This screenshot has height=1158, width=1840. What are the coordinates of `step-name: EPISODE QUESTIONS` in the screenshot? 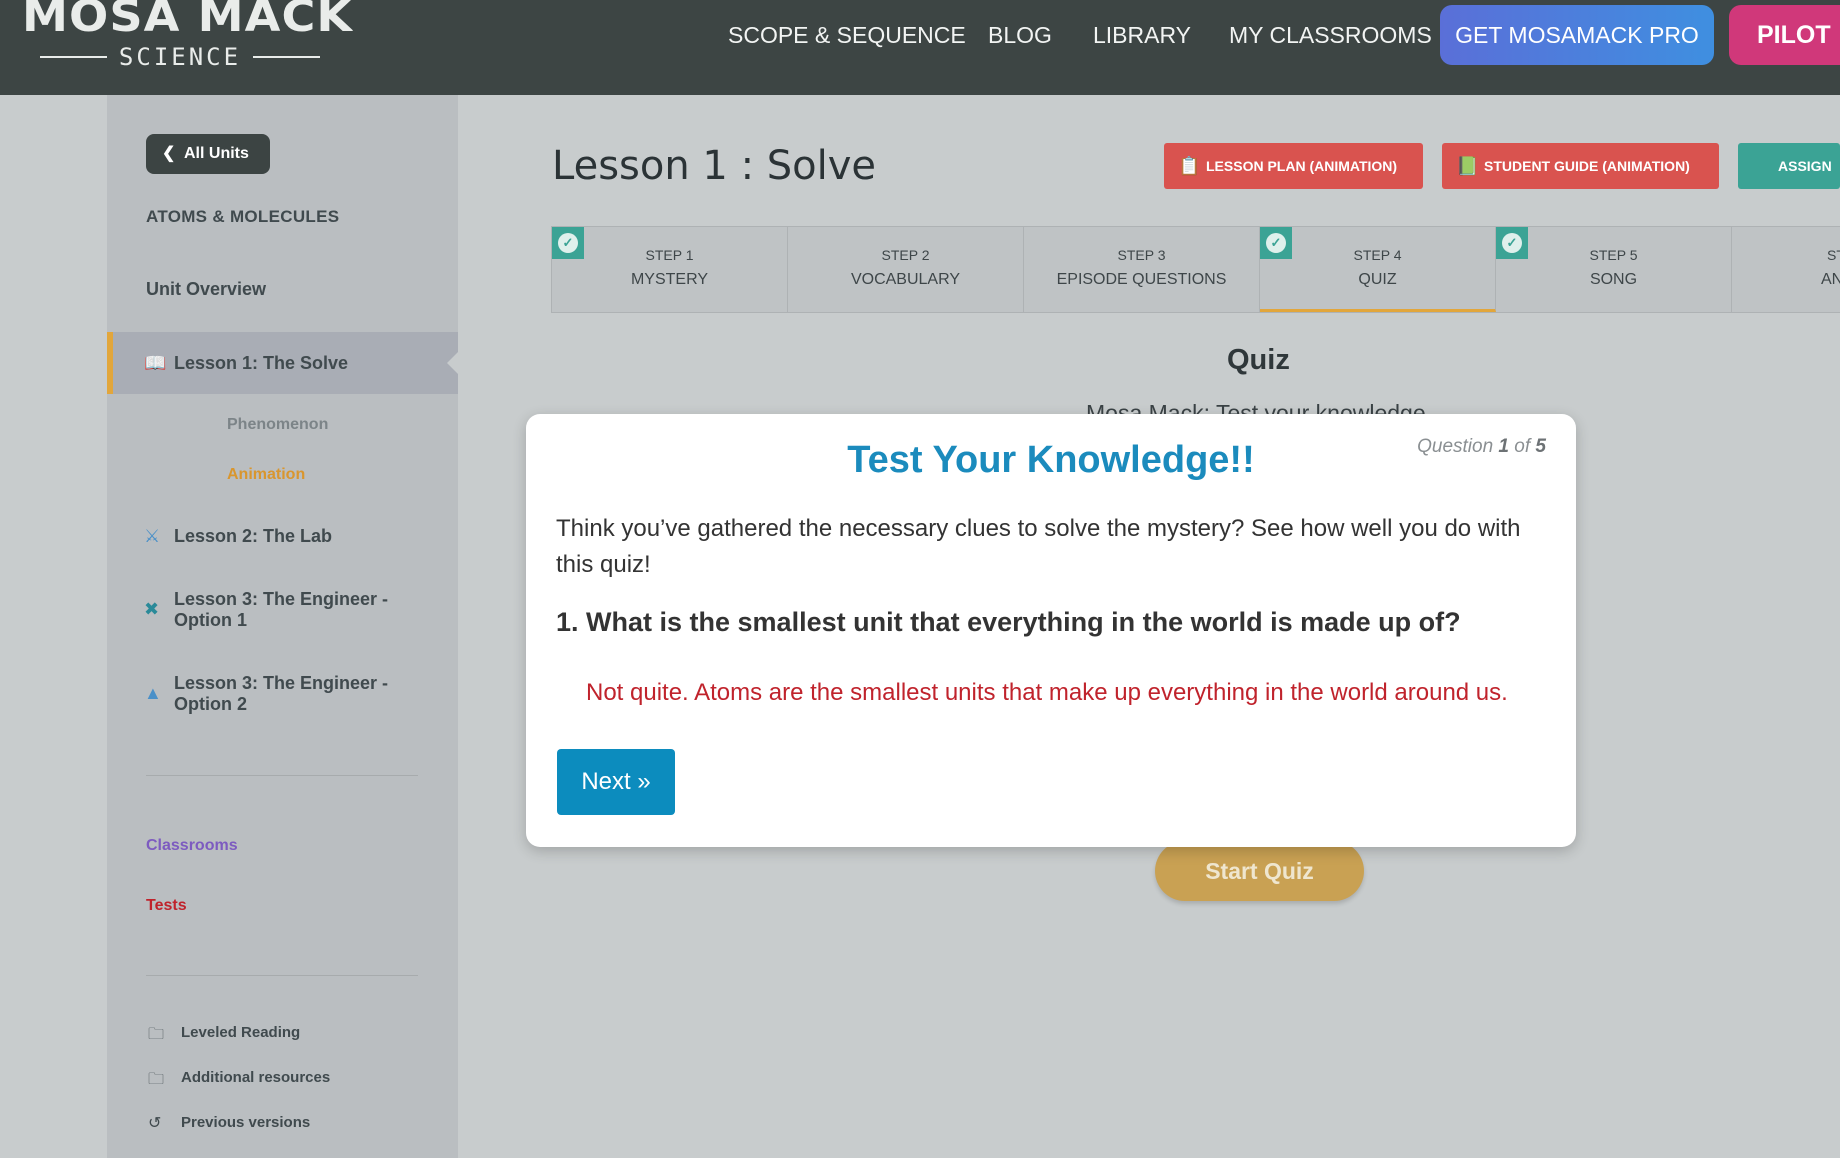 It's located at (1141, 279).